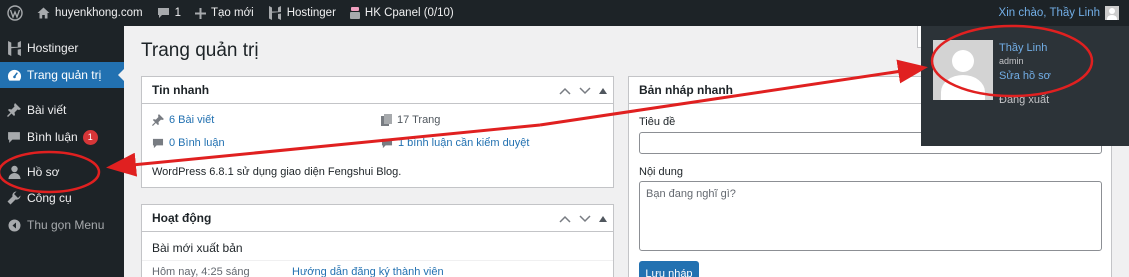 This screenshot has width=1129, height=277. I want to click on draft-content-label: Nội dung, so click(661, 172).